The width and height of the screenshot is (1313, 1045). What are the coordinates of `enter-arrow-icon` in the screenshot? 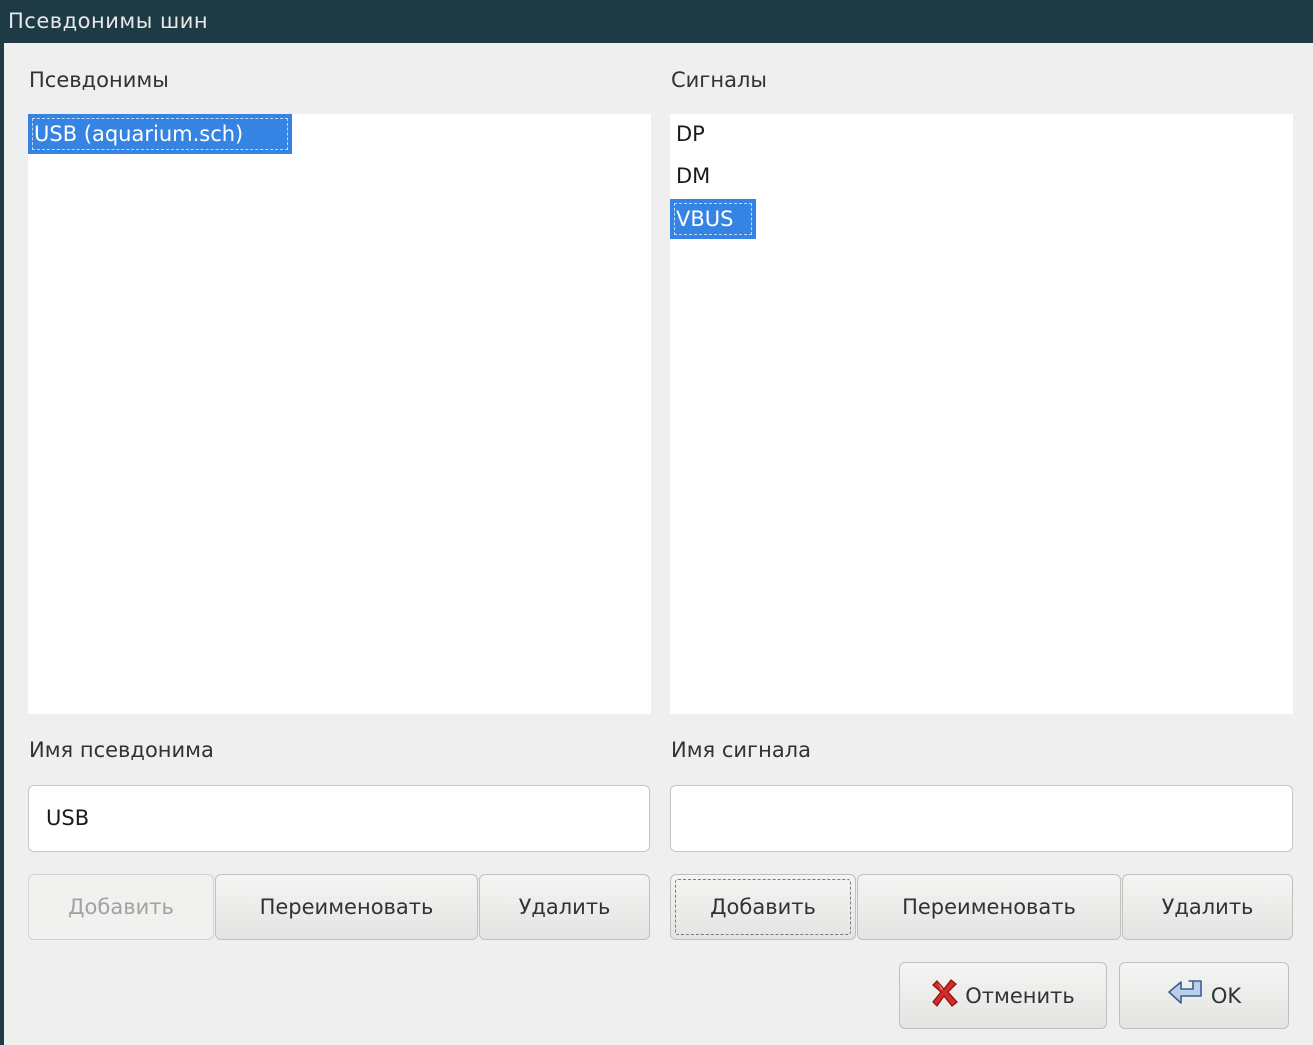 It's located at (1187, 995).